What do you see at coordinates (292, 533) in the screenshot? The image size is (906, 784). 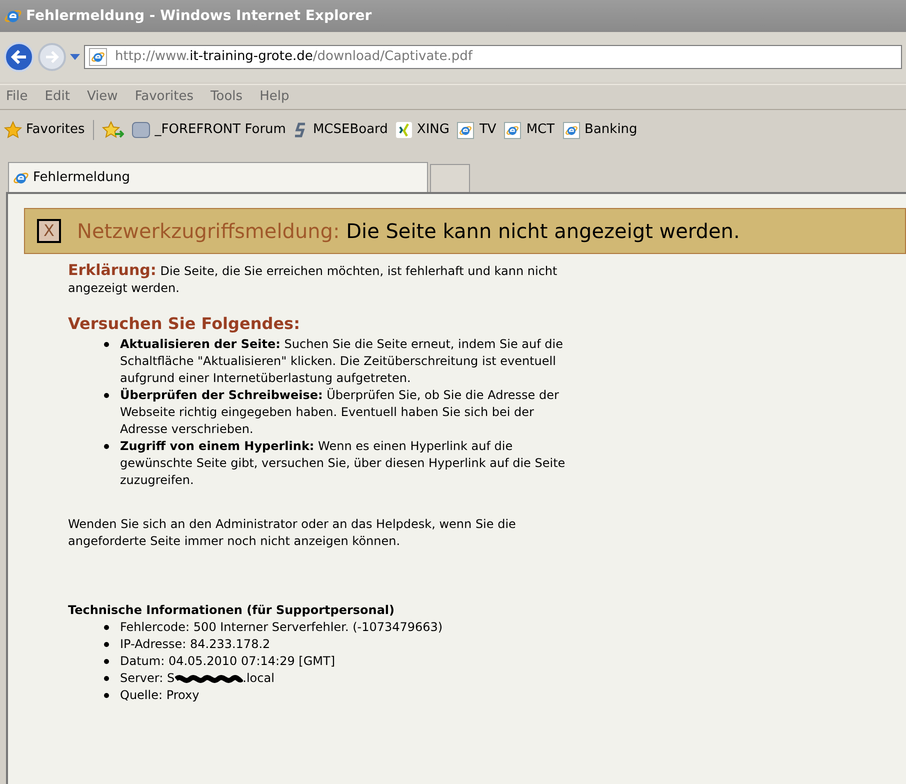 I see `contact-text: Wenden Sie sich an den Administrator oder an das Helpdesk, wenn Sie die angeforderte Seite immer noch nicht anzeigen können.` at bounding box center [292, 533].